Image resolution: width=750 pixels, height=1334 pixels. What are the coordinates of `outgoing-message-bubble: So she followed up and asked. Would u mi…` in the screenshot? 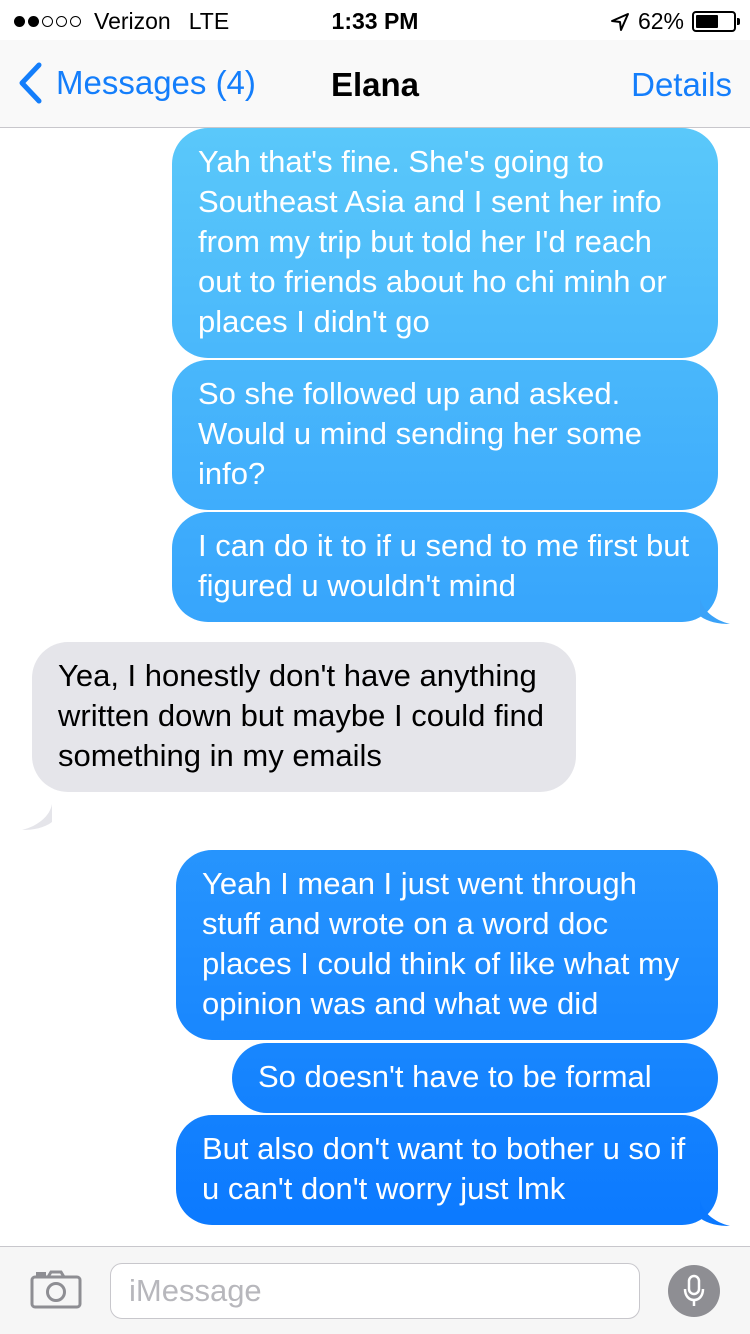 It's located at (445, 435).